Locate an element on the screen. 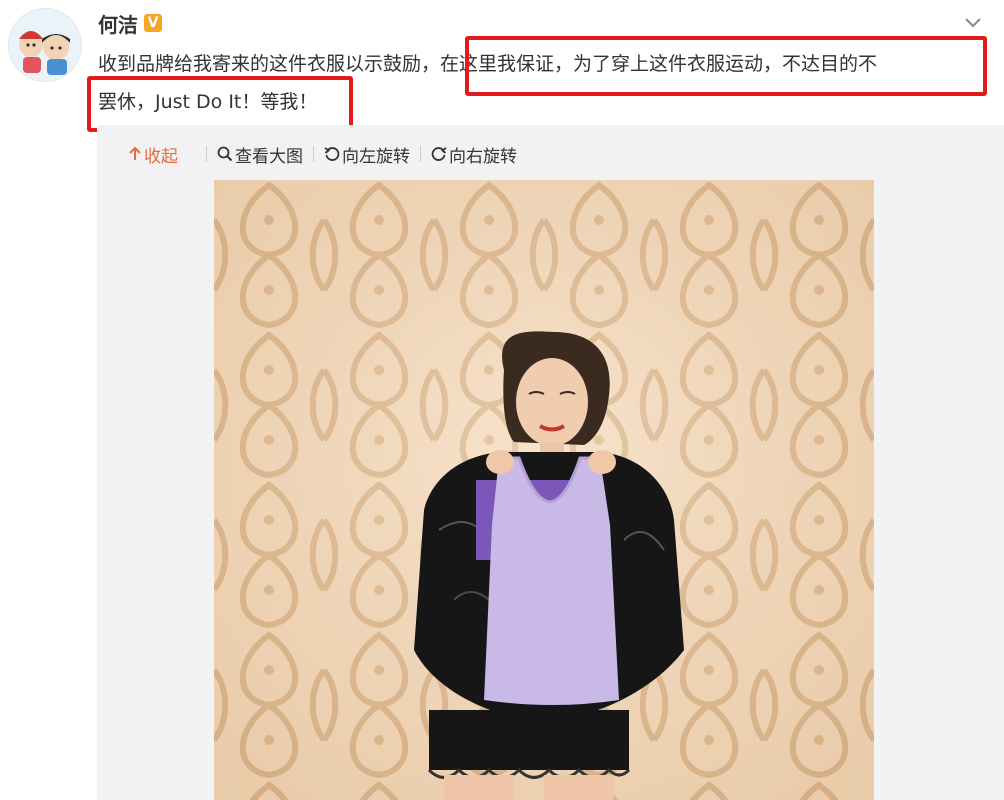 The image size is (1004, 800). chevron-down-icon is located at coordinates (973, 23).